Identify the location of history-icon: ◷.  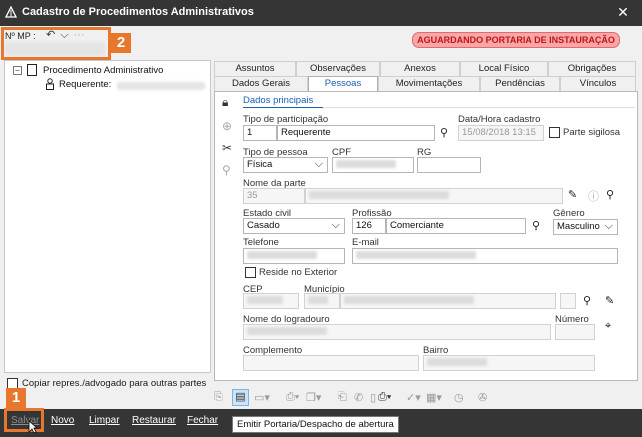
(459, 397).